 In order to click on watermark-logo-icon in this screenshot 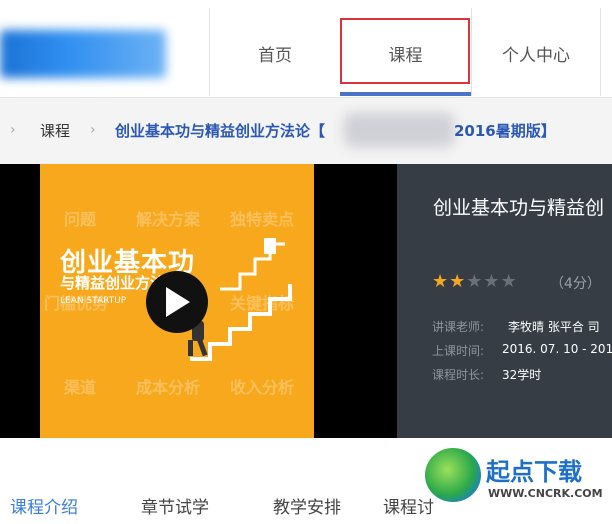, I will do `click(453, 475)`.